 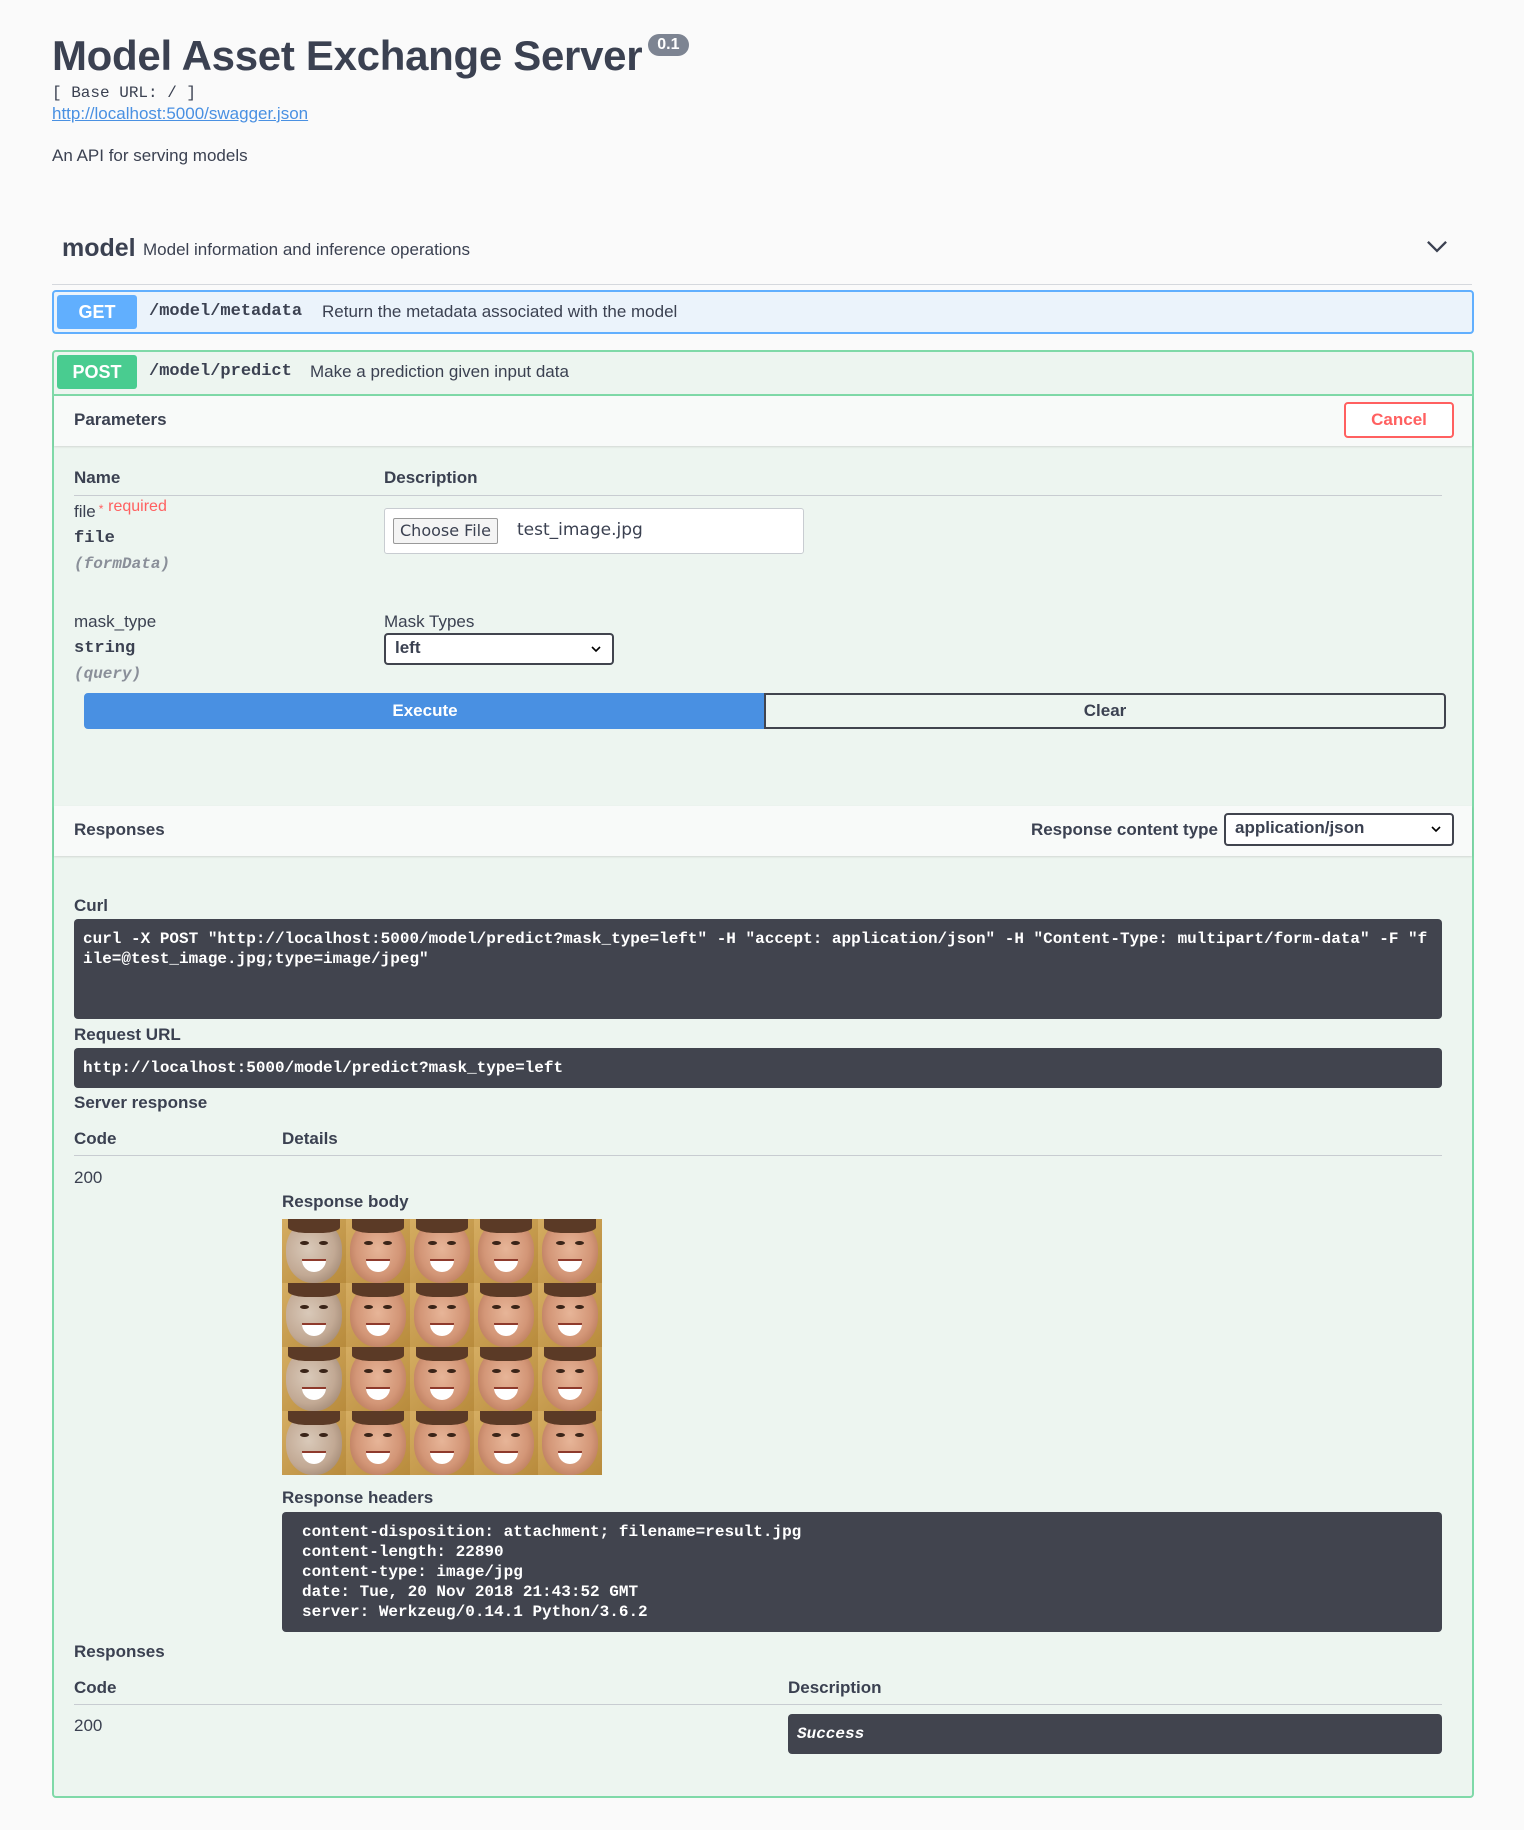 I want to click on response-headers-label: Response headers, so click(x=358, y=1497).